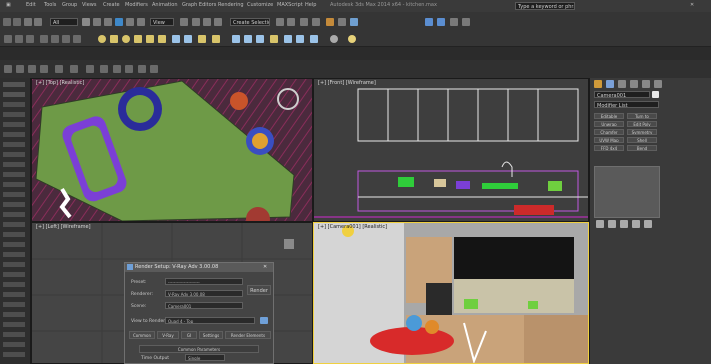 The height and width of the screenshot is (364, 711). I want to click on view-cube-icon, so click(154, 69).